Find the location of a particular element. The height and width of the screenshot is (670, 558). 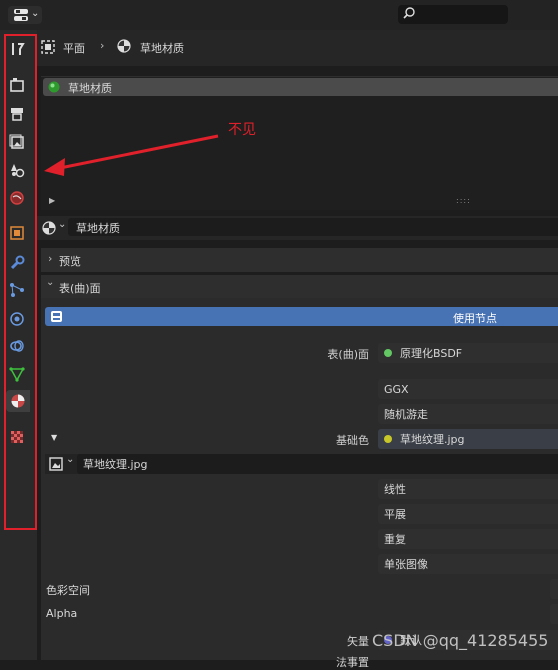

surface-shader-field: 原理化BSDF is located at coordinates (468, 353).